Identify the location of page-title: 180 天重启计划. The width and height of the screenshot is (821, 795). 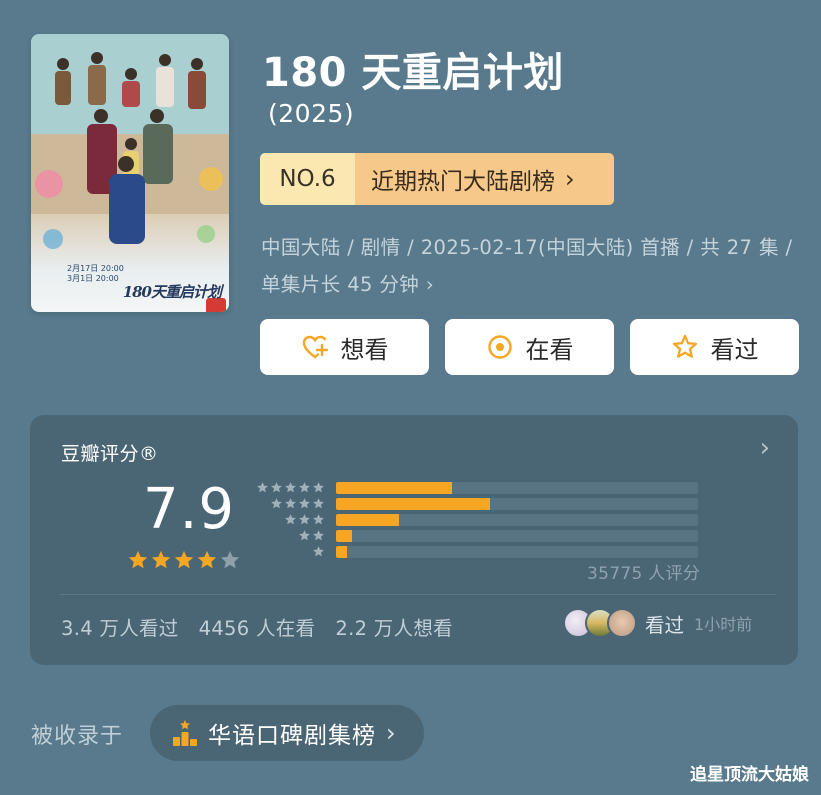
(413, 73).